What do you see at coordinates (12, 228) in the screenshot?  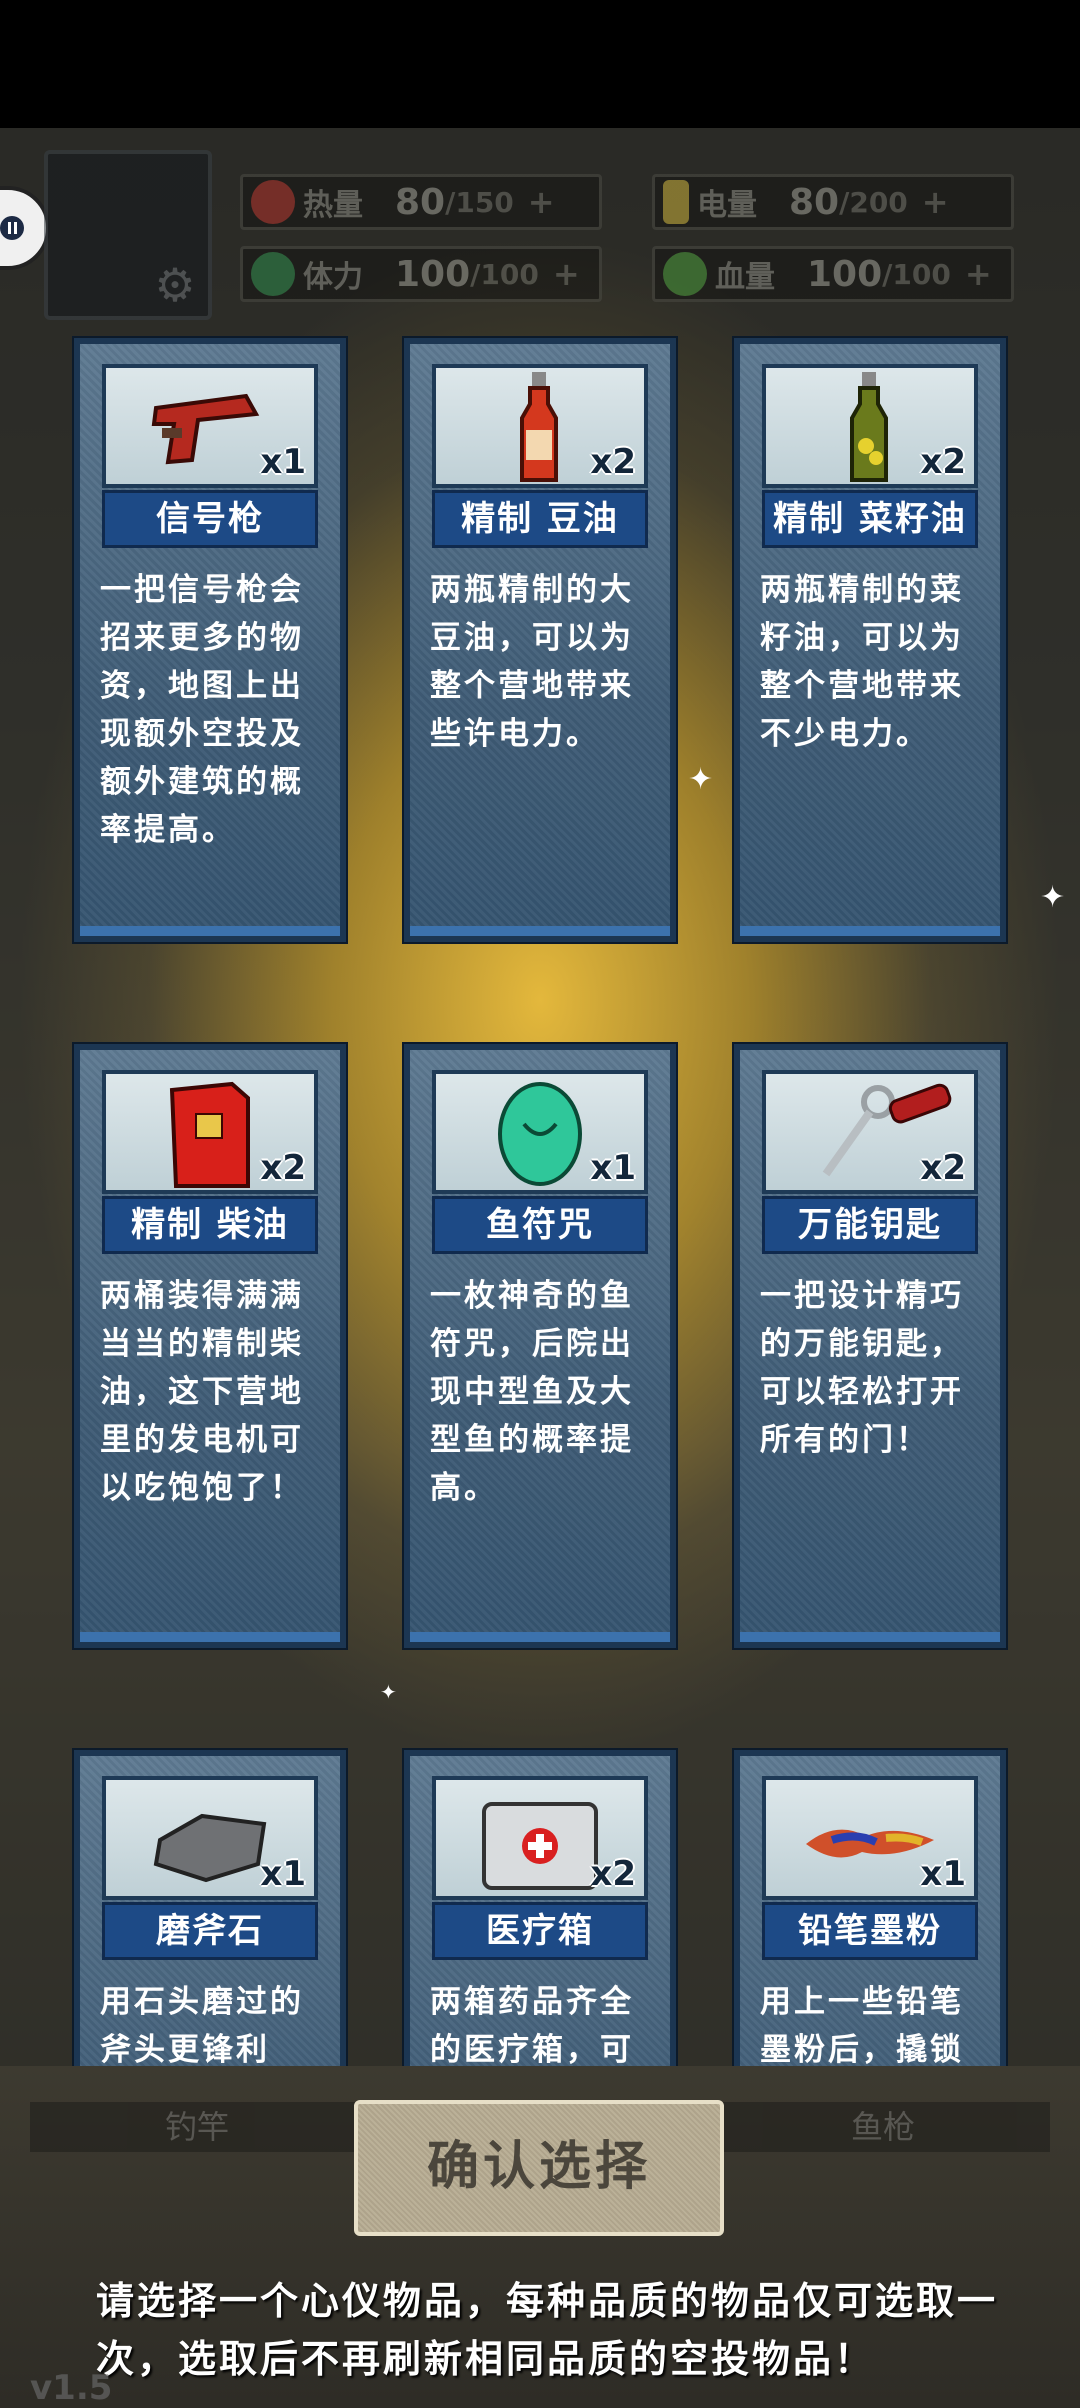 I see `pause-icon` at bounding box center [12, 228].